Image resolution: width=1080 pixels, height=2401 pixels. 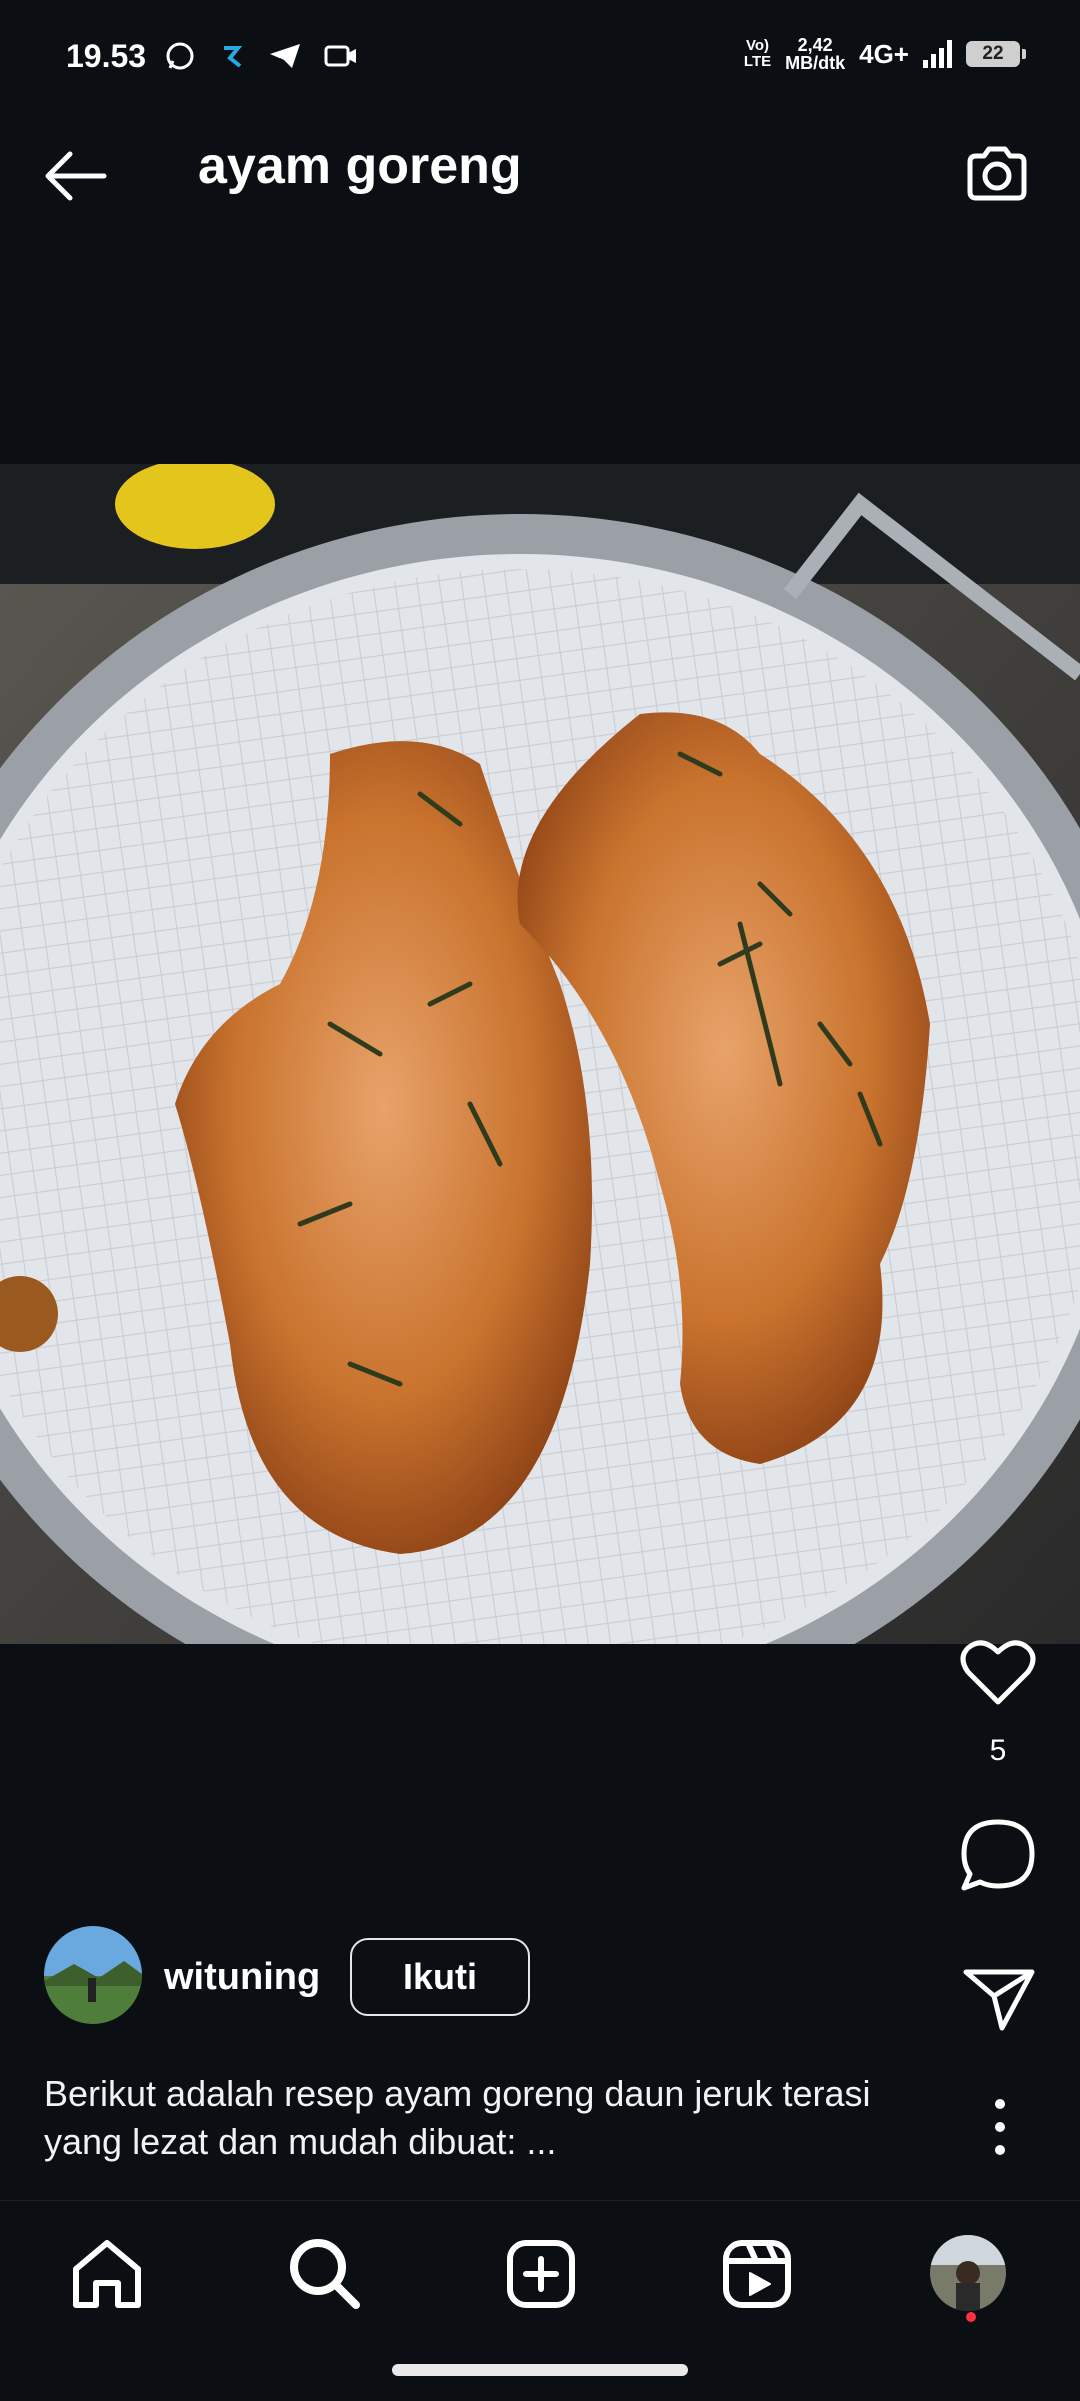 I want to click on status-bar: 19.53 Vo) LTE 2,42 MB/dtk 4G+ 22, so click(x=540, y=48).